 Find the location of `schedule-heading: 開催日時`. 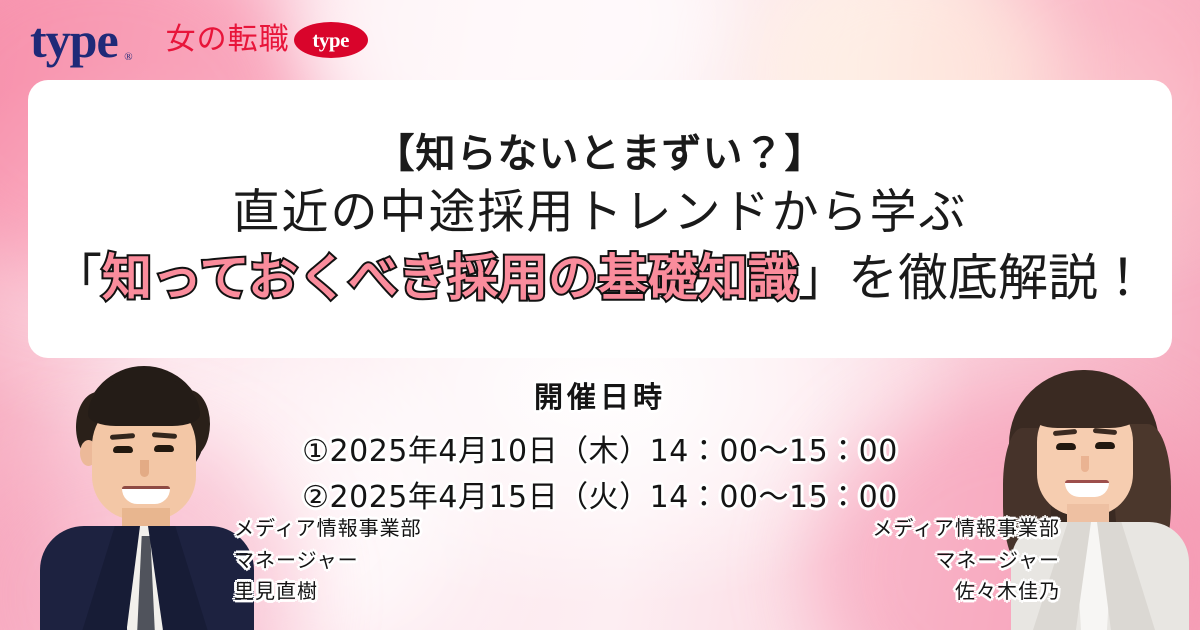

schedule-heading: 開催日時 is located at coordinates (599, 397).